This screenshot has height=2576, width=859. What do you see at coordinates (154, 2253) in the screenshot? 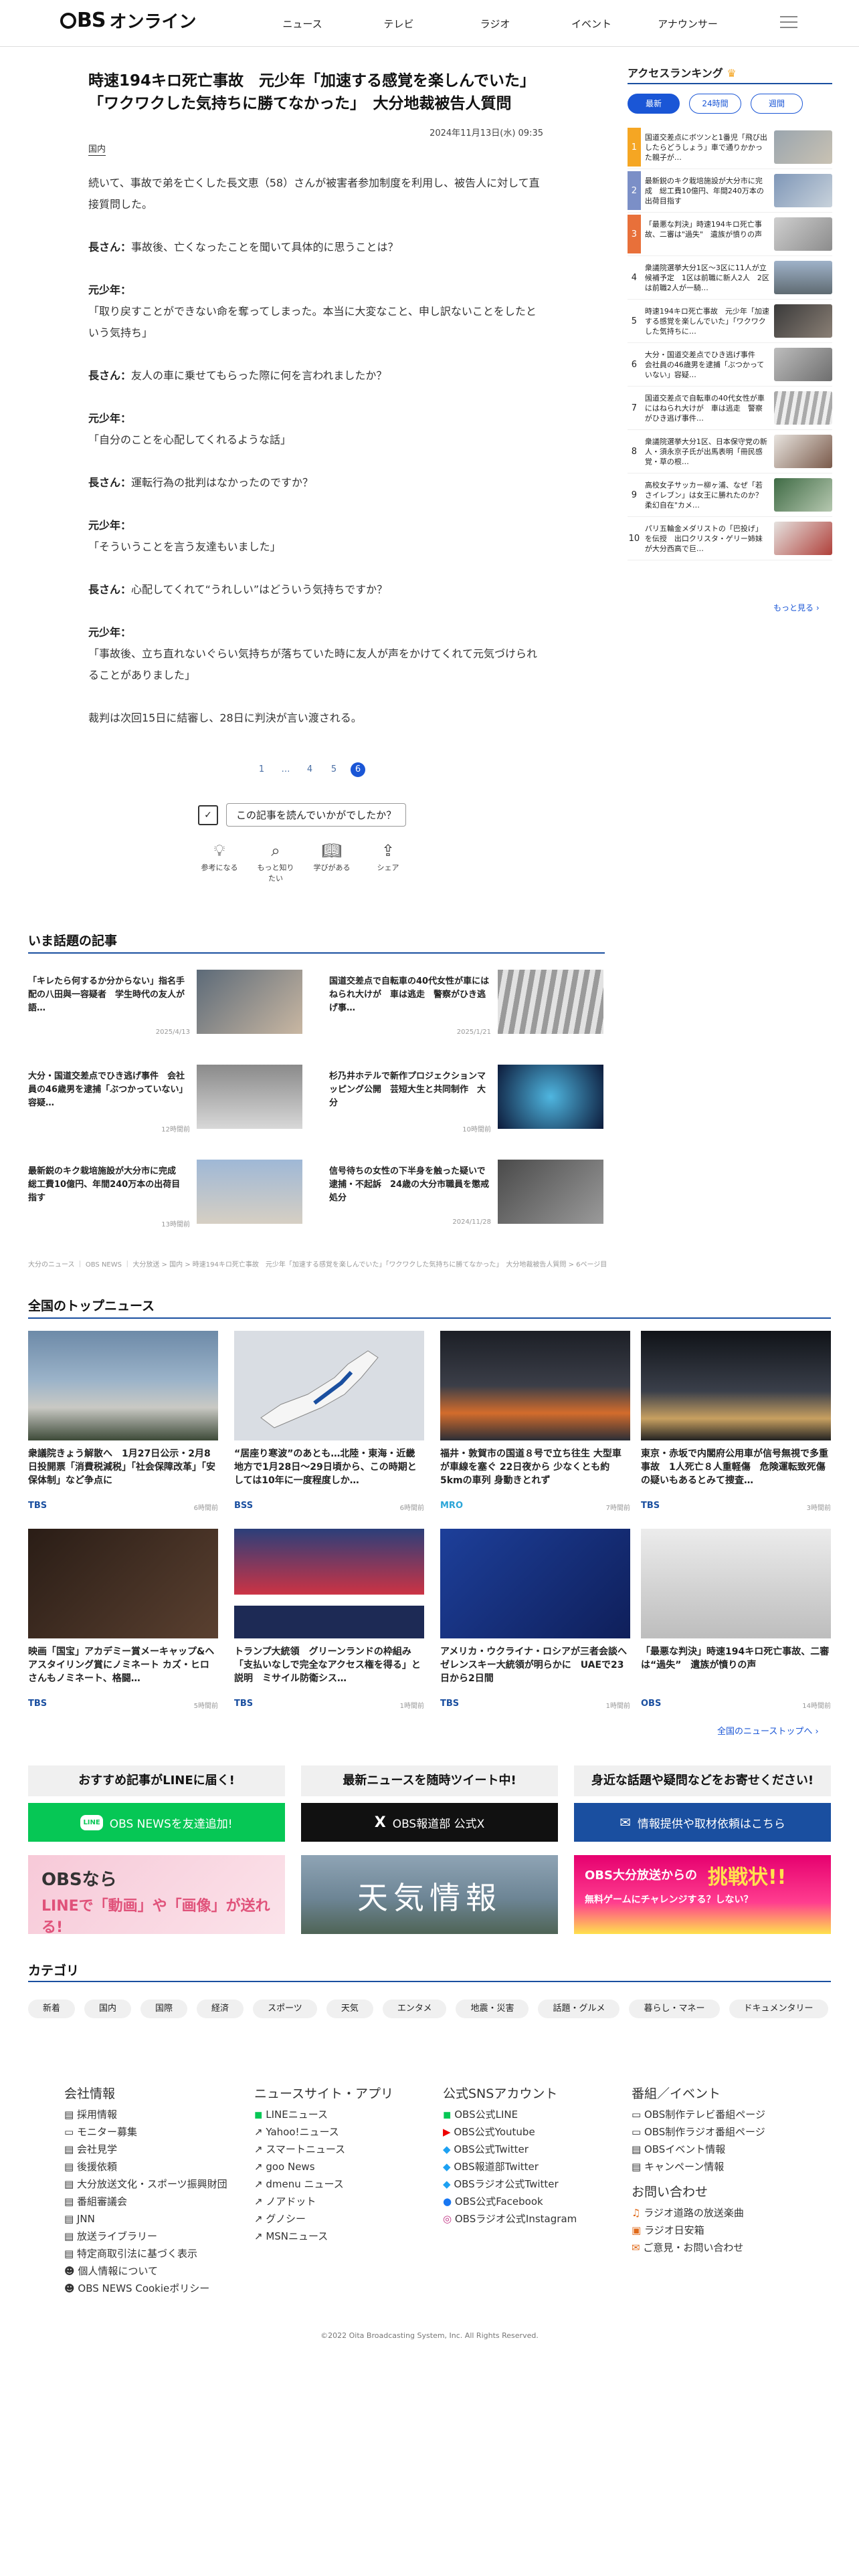
I see `footer-link: ▤ 特定商取引法に基づく表示` at bounding box center [154, 2253].